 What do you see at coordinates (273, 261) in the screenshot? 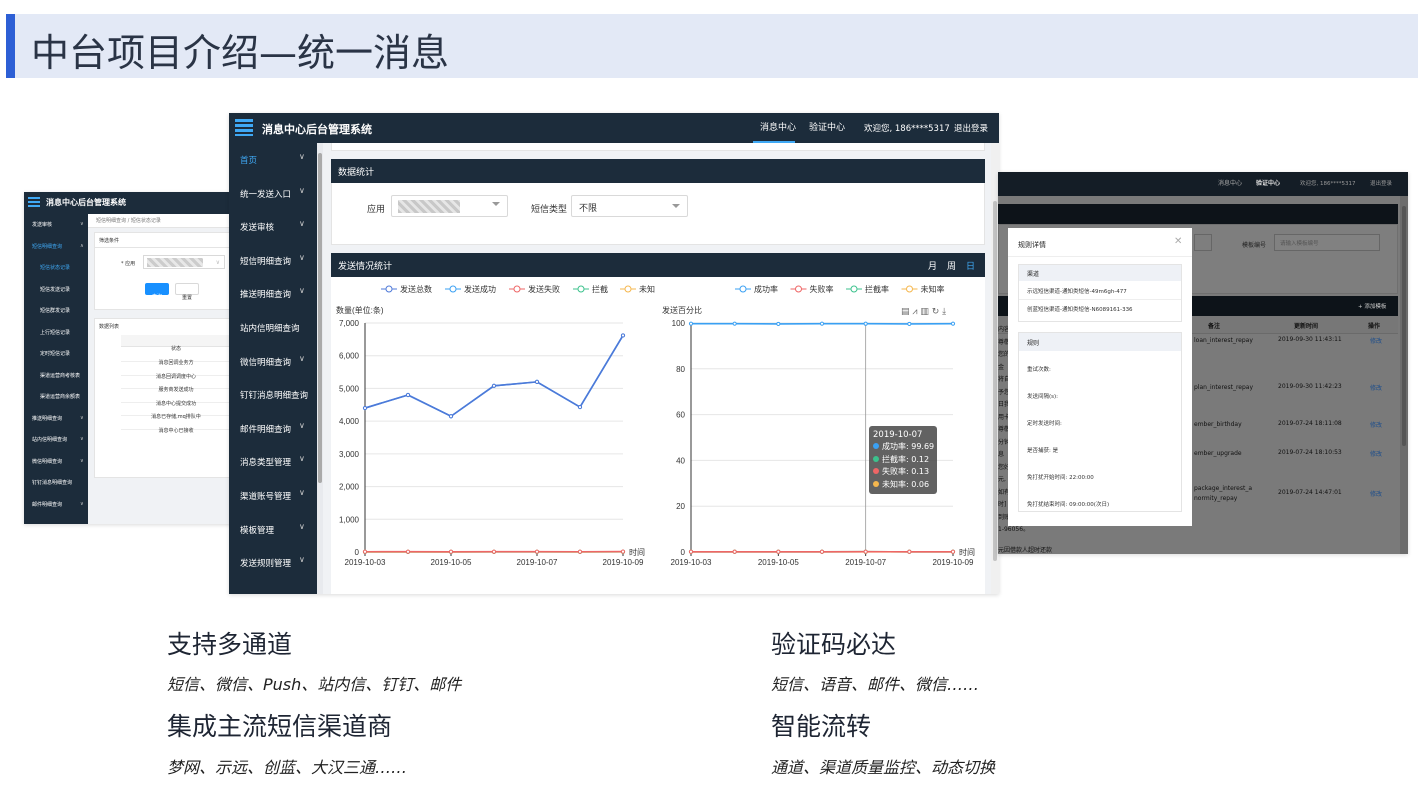
I see `sidebar-item: 短信明细查询 ∨` at bounding box center [273, 261].